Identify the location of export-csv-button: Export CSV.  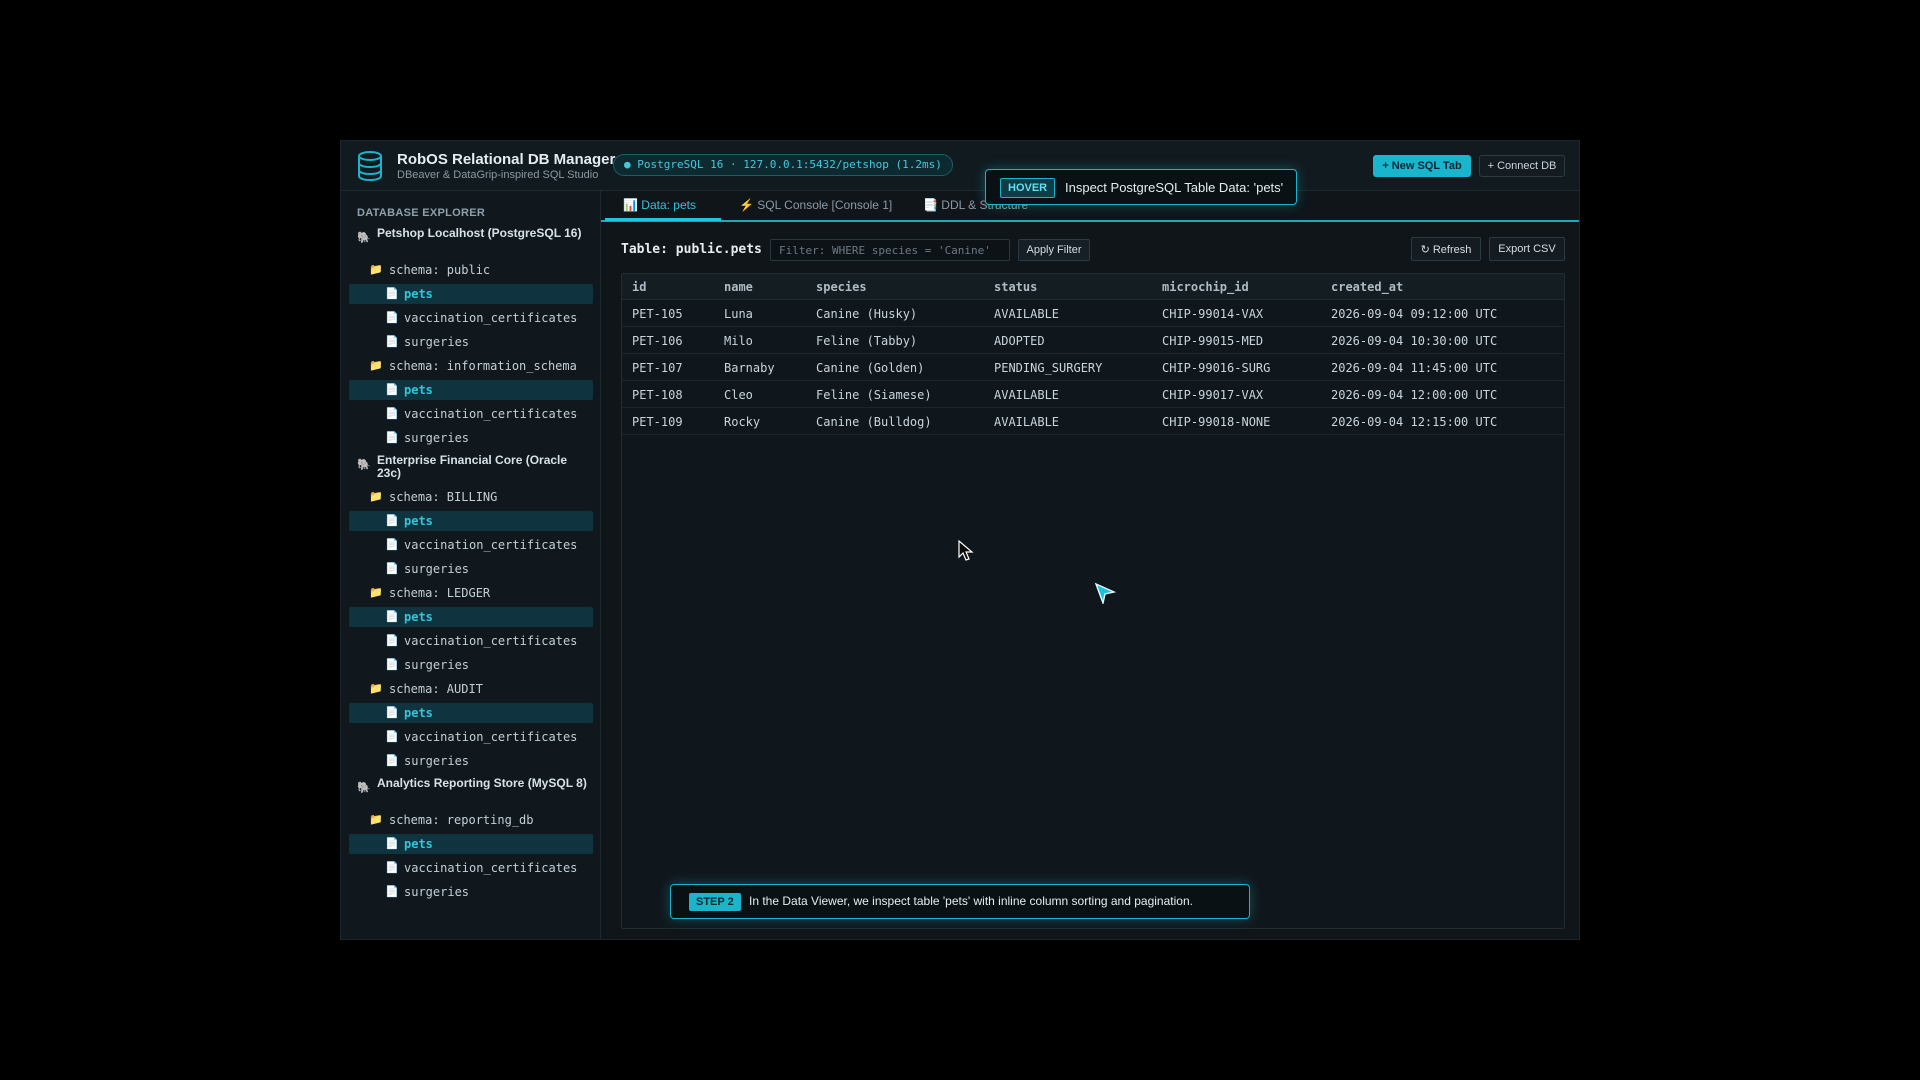
(1527, 249).